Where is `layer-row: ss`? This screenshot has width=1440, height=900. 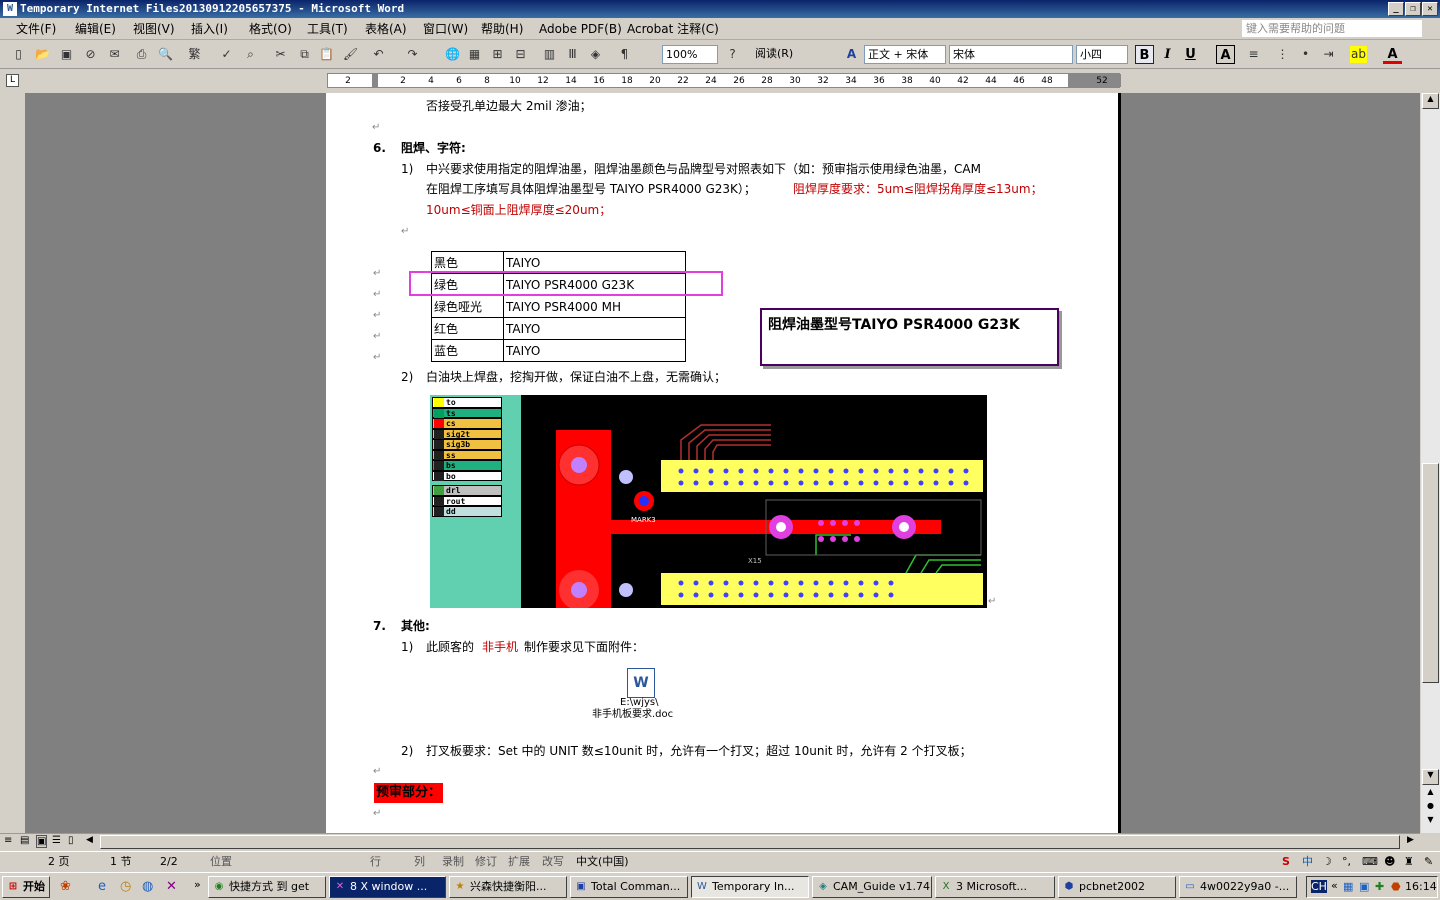
layer-row: ss is located at coordinates (467, 454).